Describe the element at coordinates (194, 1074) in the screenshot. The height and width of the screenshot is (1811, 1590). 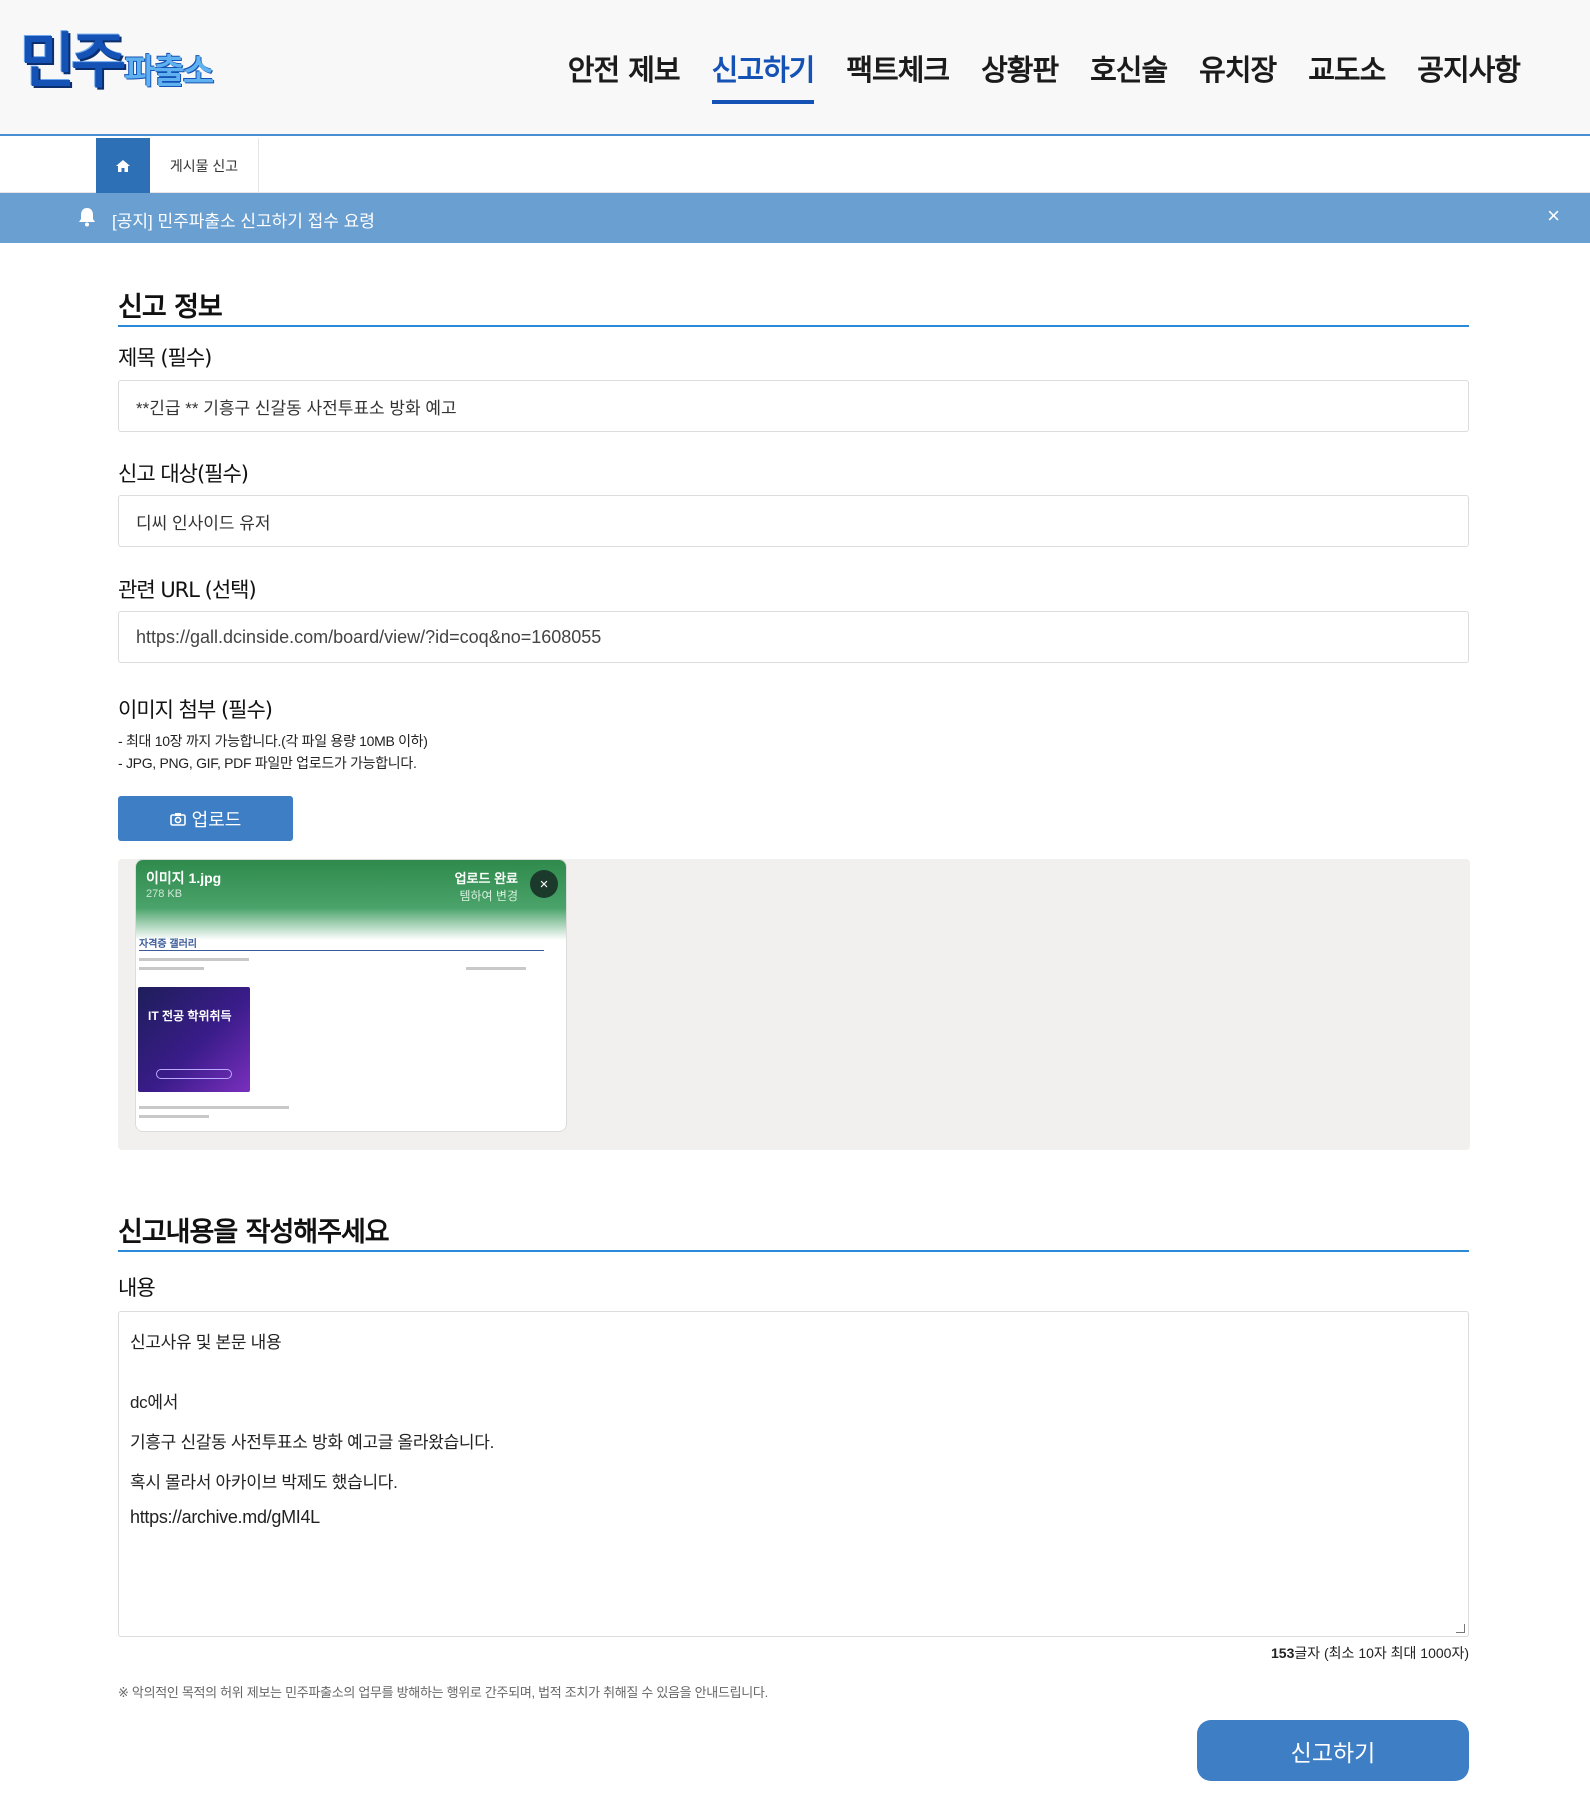
I see `screenshot-ad-button` at that location.